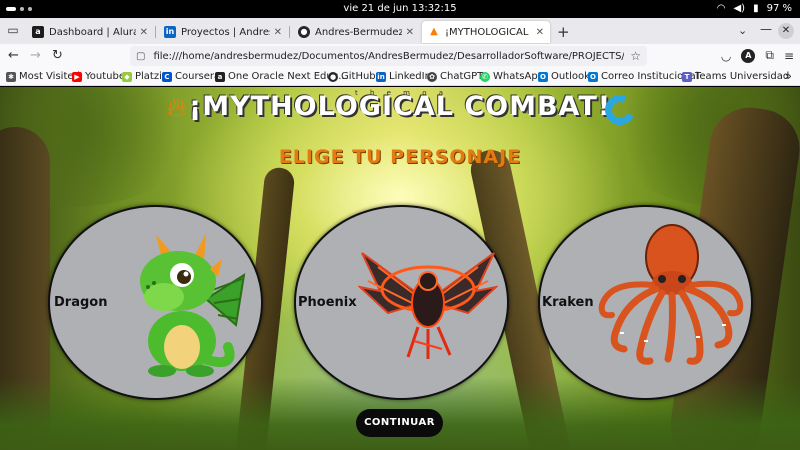  I want to click on minimize-window-icon: —, so click(766, 29).